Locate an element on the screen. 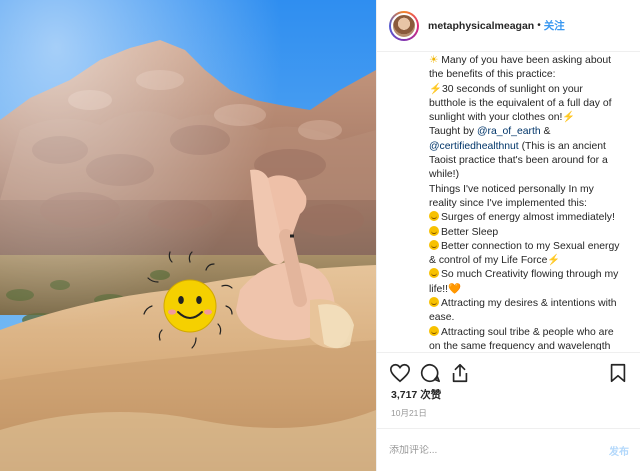 The image size is (640, 471). caption-line: Taught by @ra_of_earth & is located at coordinates (490, 132).